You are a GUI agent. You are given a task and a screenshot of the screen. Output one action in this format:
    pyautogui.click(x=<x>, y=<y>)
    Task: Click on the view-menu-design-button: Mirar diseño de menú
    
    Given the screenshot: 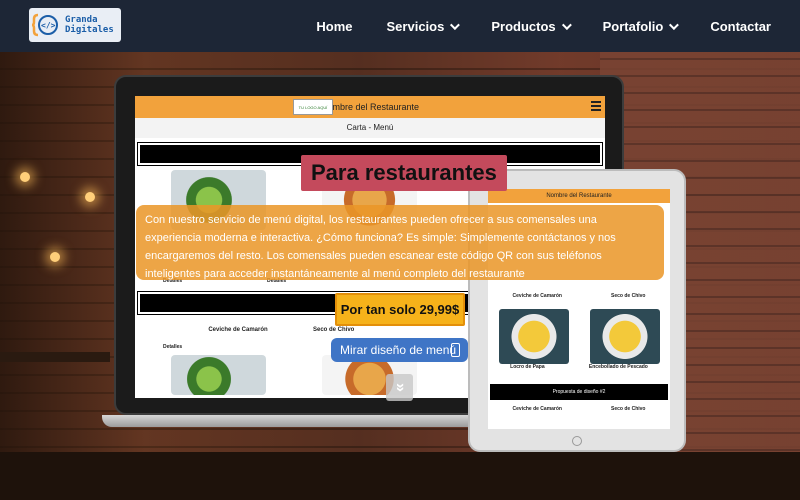 What is the action you would take?
    pyautogui.click(x=399, y=350)
    